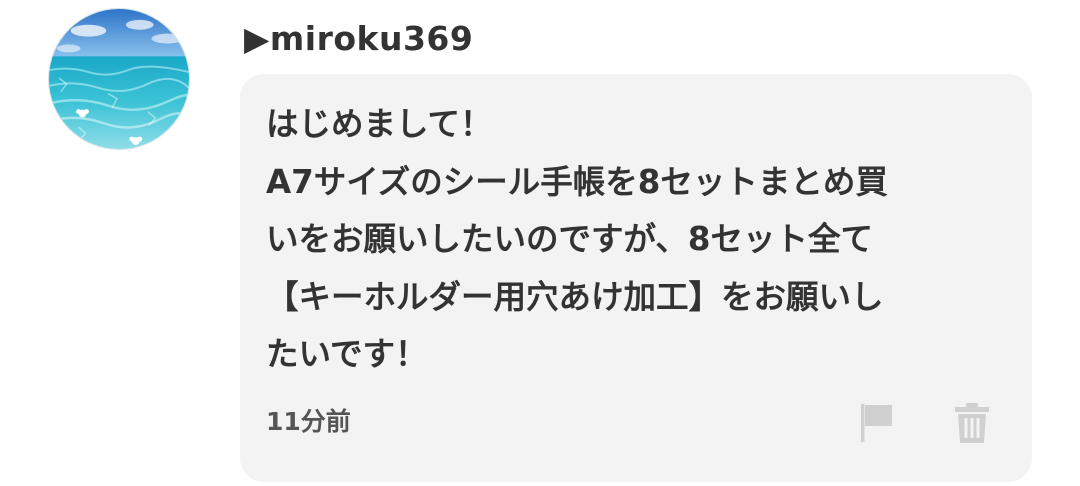 The width and height of the screenshot is (1080, 486). What do you see at coordinates (575, 296) in the screenshot?
I see `comment-message-line: 【キーホルダー用穴あけ加工】をお願いし` at bounding box center [575, 296].